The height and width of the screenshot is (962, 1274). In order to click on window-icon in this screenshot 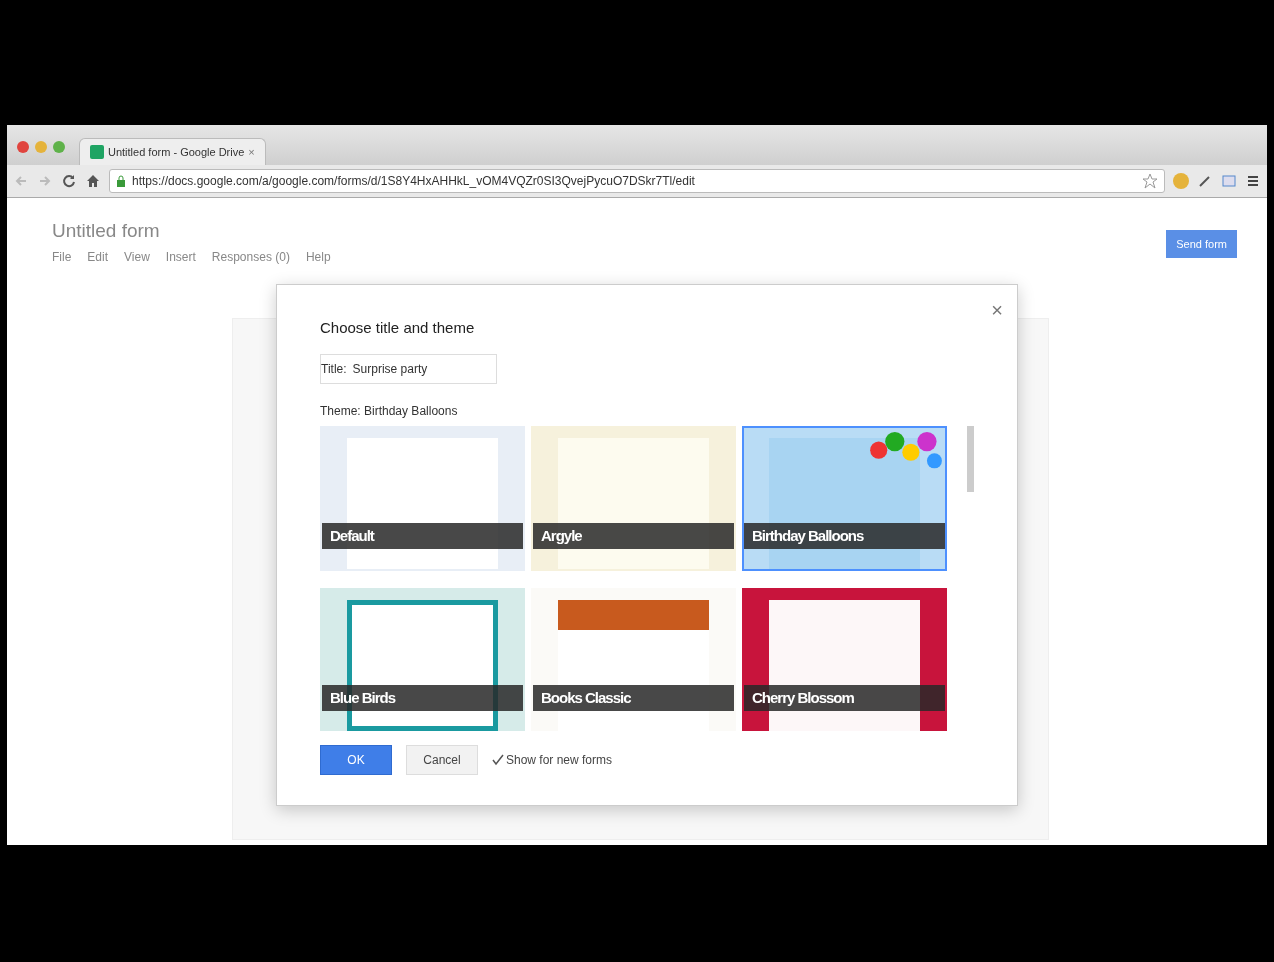, I will do `click(1229, 181)`.